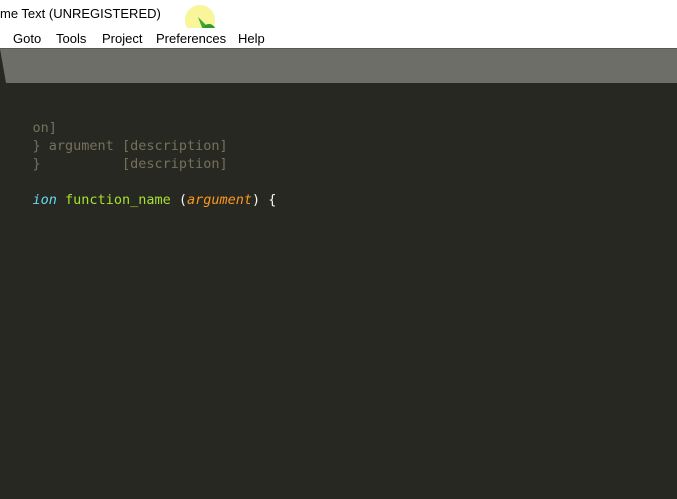 Image resolution: width=677 pixels, height=499 pixels. I want to click on active-tab-edge, so click(5, 66).